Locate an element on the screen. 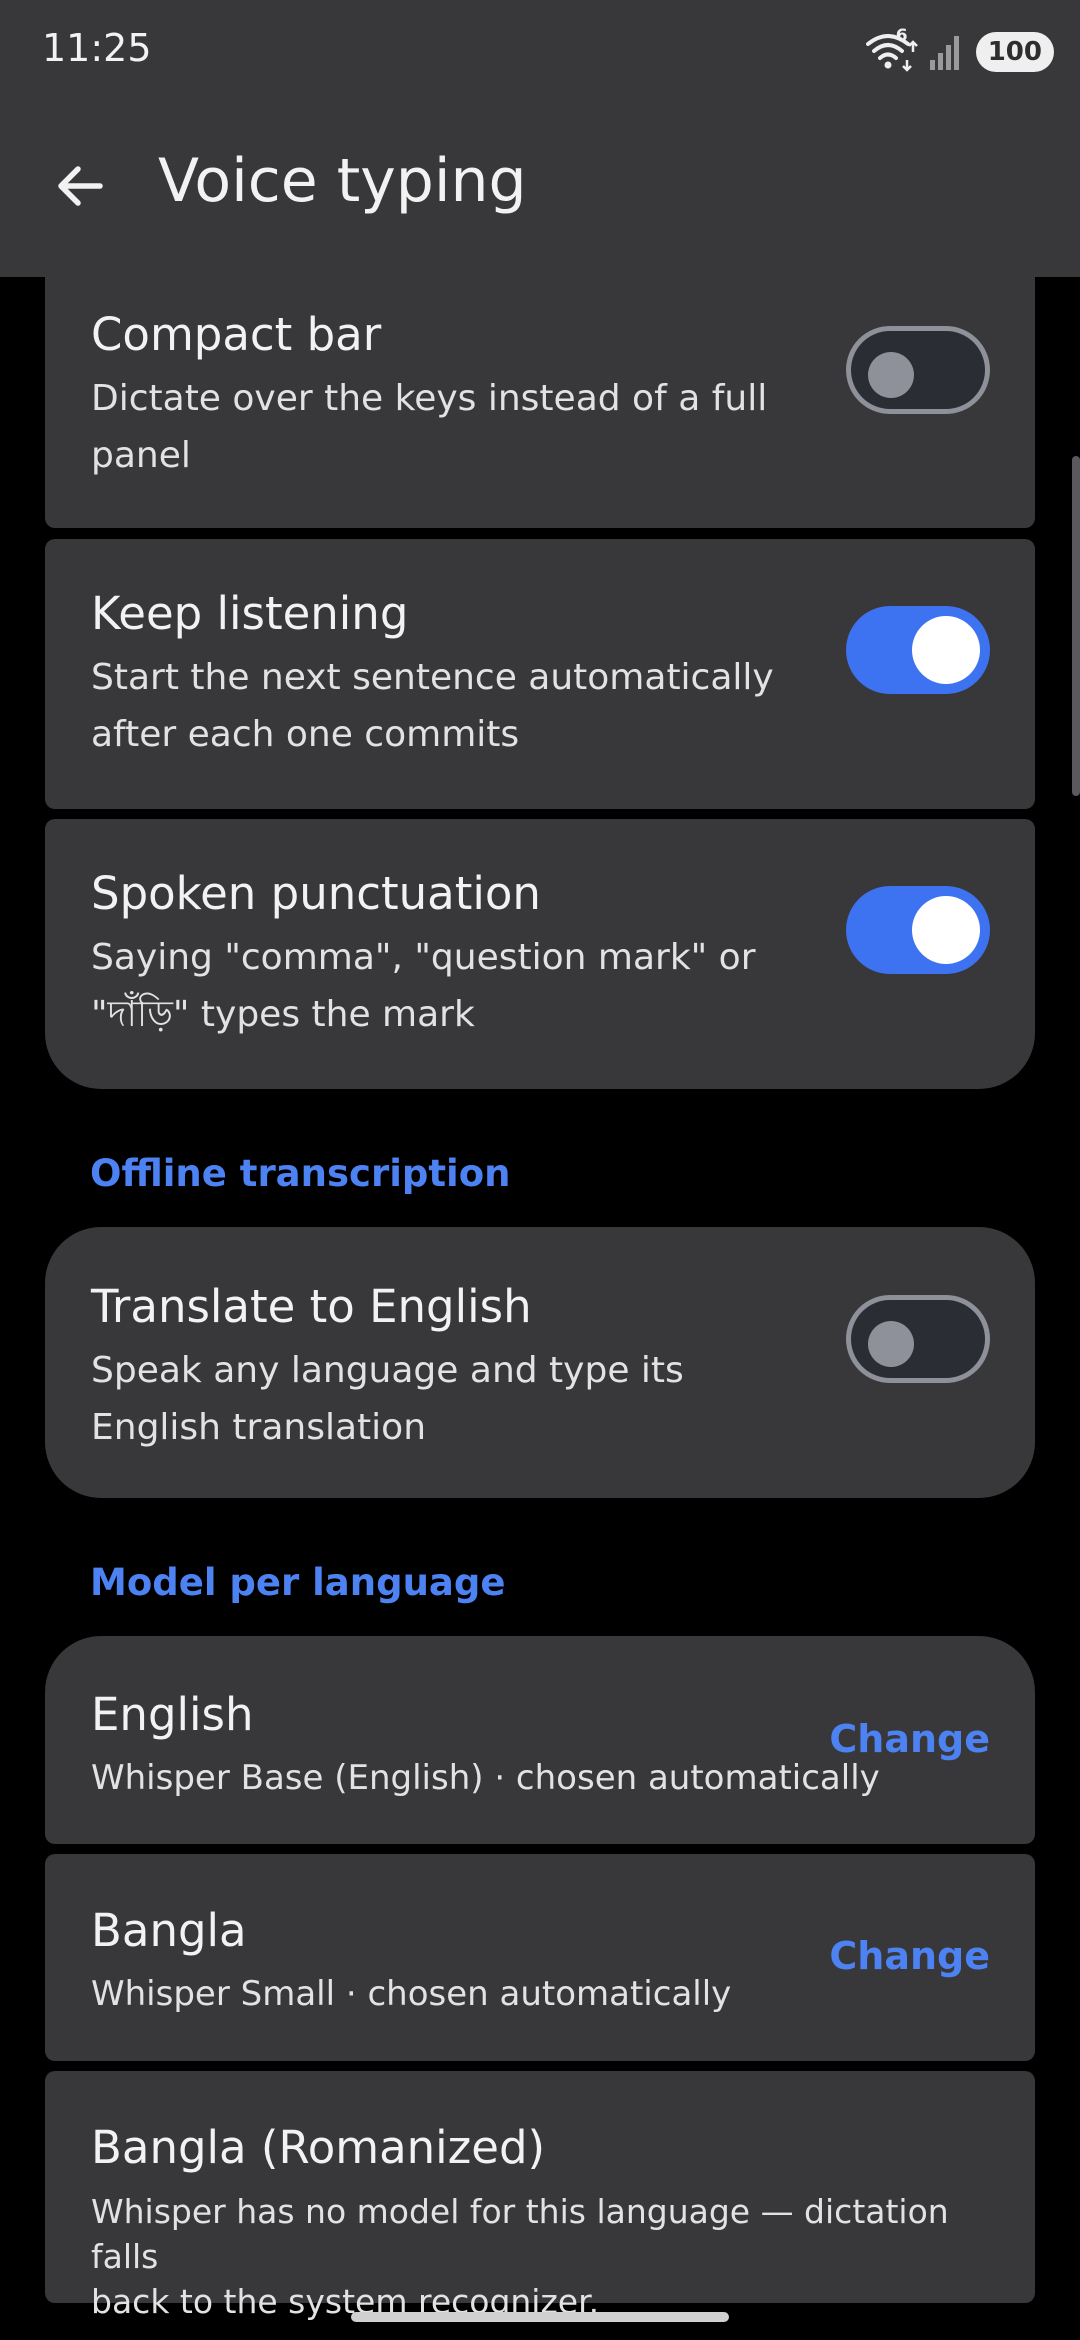  model-language: Bangla is located at coordinates (169, 1930).